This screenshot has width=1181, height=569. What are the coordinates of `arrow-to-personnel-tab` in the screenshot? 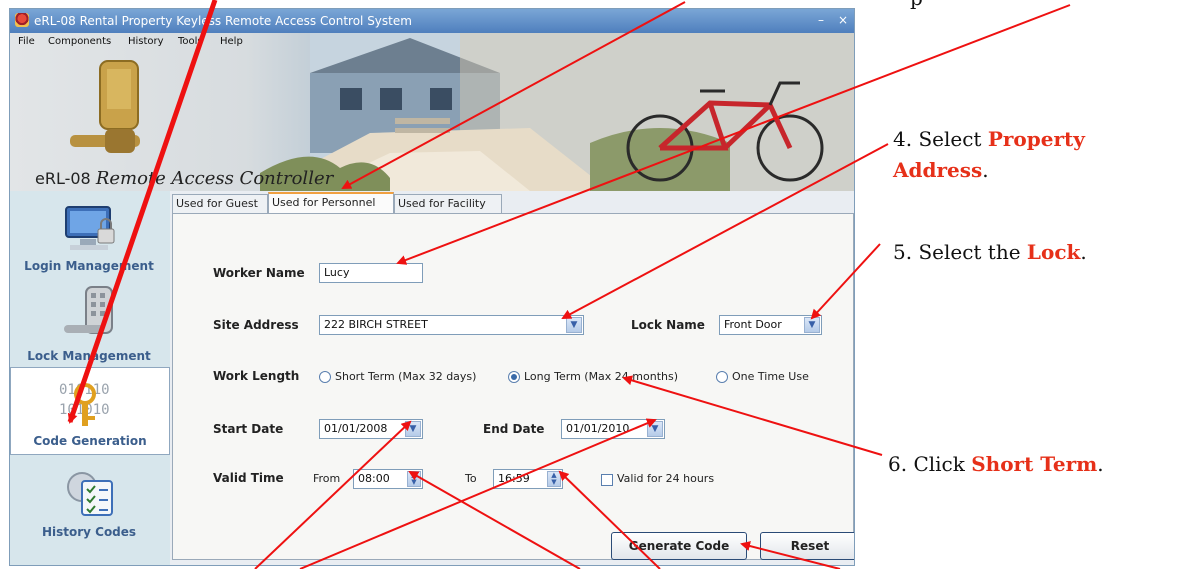 It's located at (513, 95).